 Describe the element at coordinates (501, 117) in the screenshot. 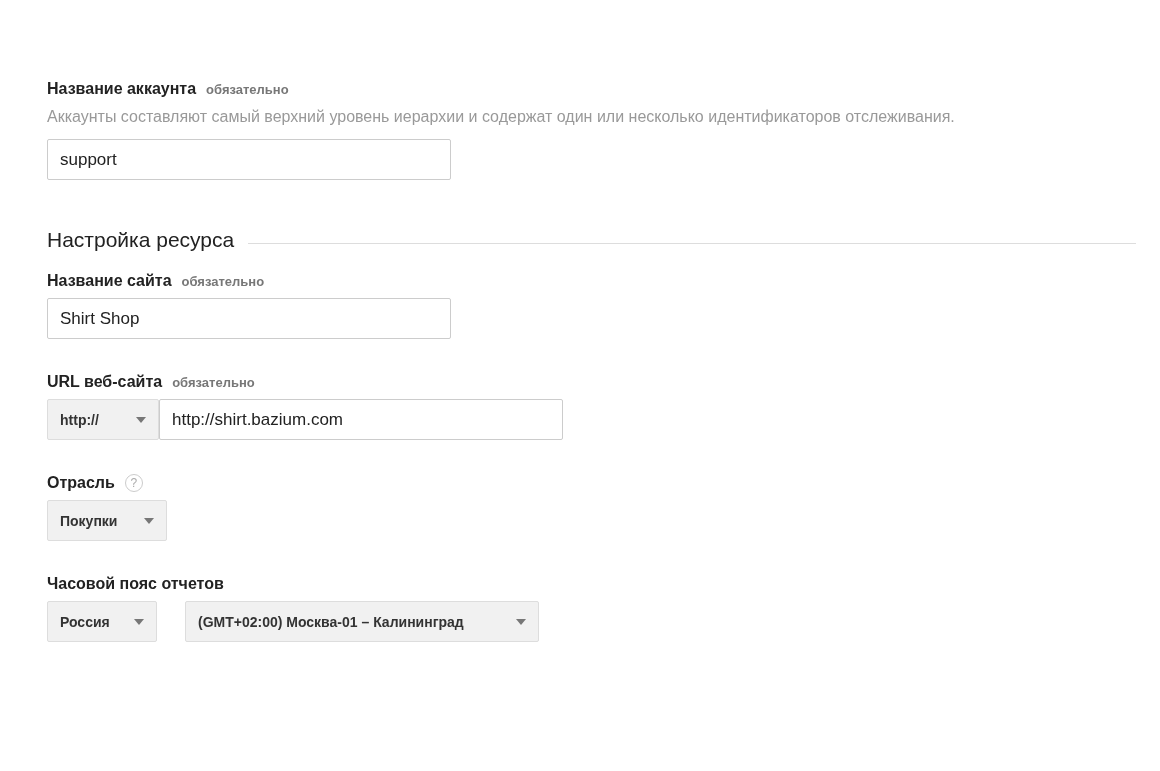

I see `field-description: Аккаунты составляют самый верхний уровень иерархии и содержат один или несколько идентификаторов отслеживания.` at that location.